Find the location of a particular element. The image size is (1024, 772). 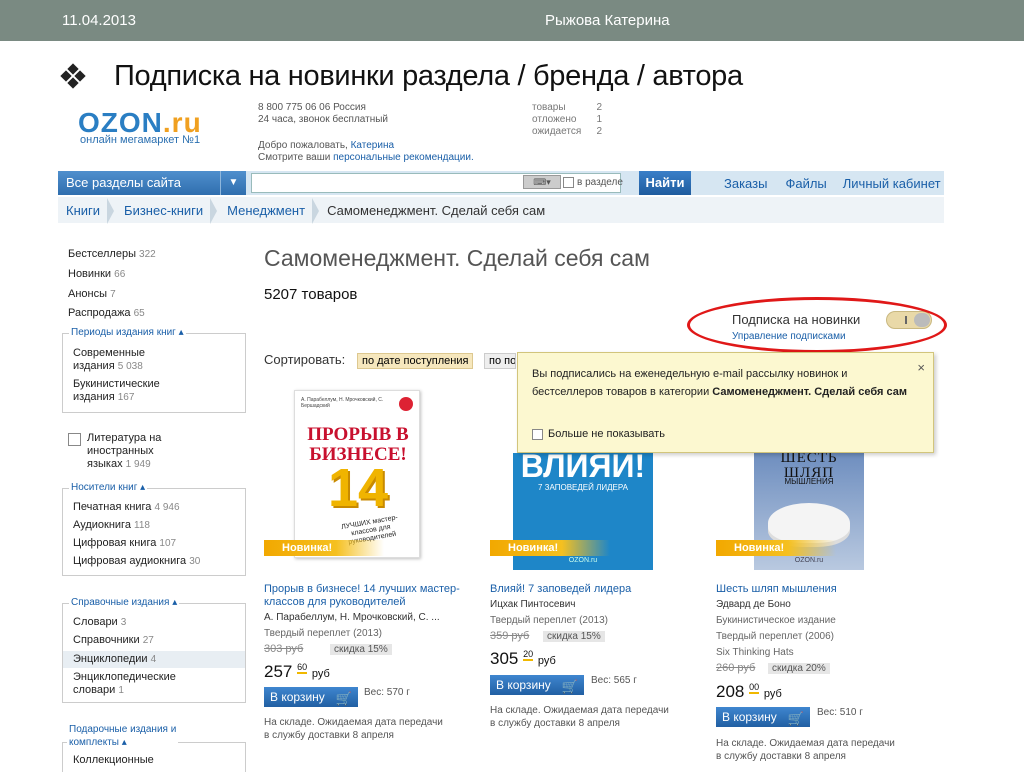

sidebar-item-bestsellers: Бестселлеры 322 is located at coordinates (112, 254).